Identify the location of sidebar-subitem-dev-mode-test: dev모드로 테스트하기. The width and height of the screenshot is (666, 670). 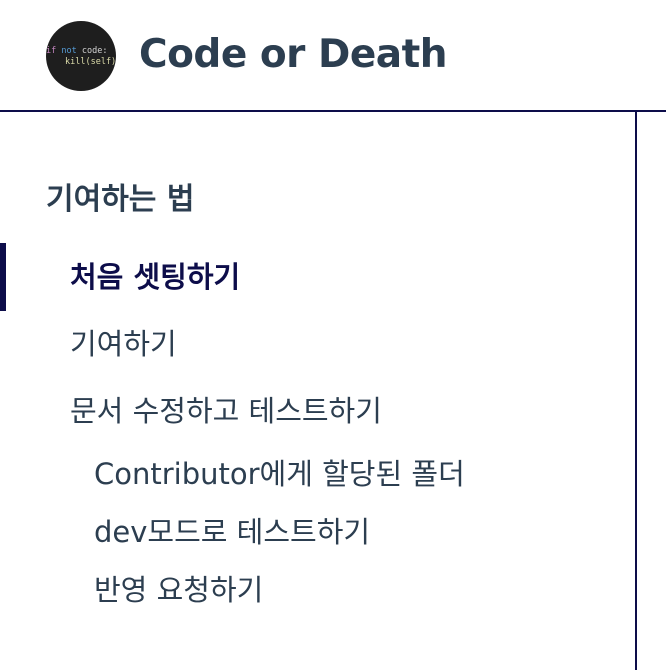
(232, 532).